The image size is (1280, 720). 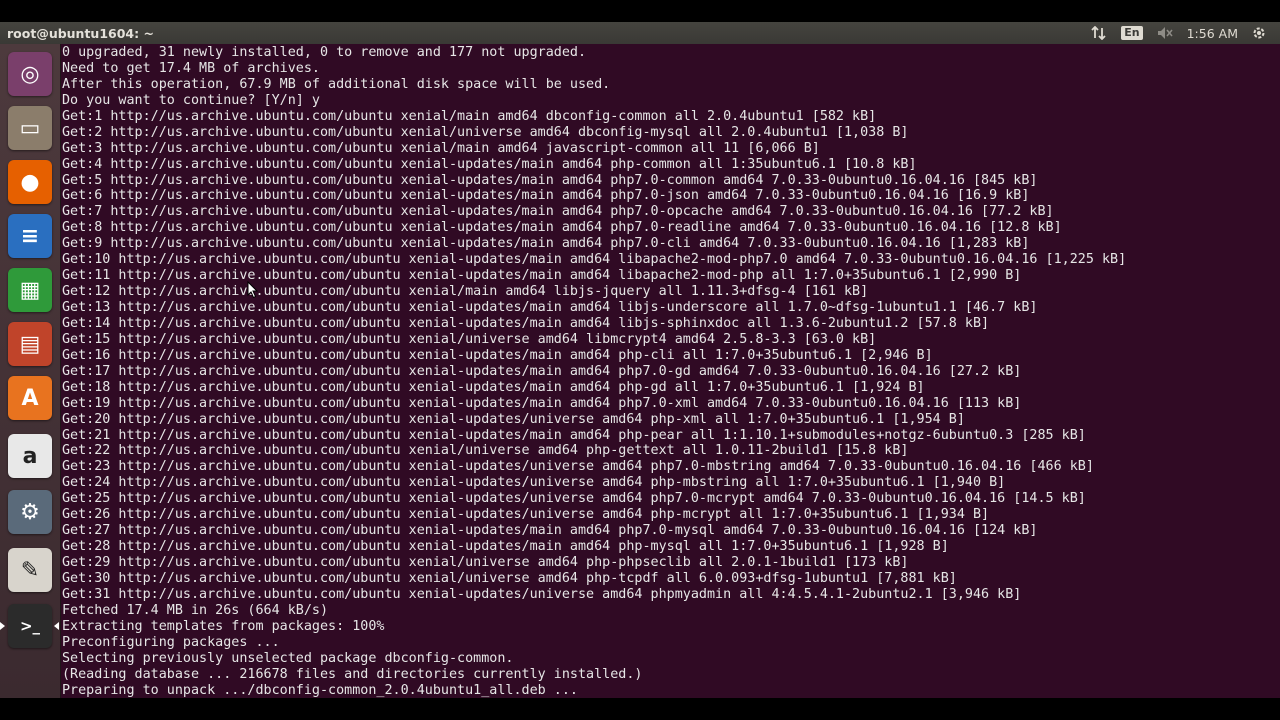 What do you see at coordinates (1099, 33) in the screenshot?
I see `transfer-arrows-icon` at bounding box center [1099, 33].